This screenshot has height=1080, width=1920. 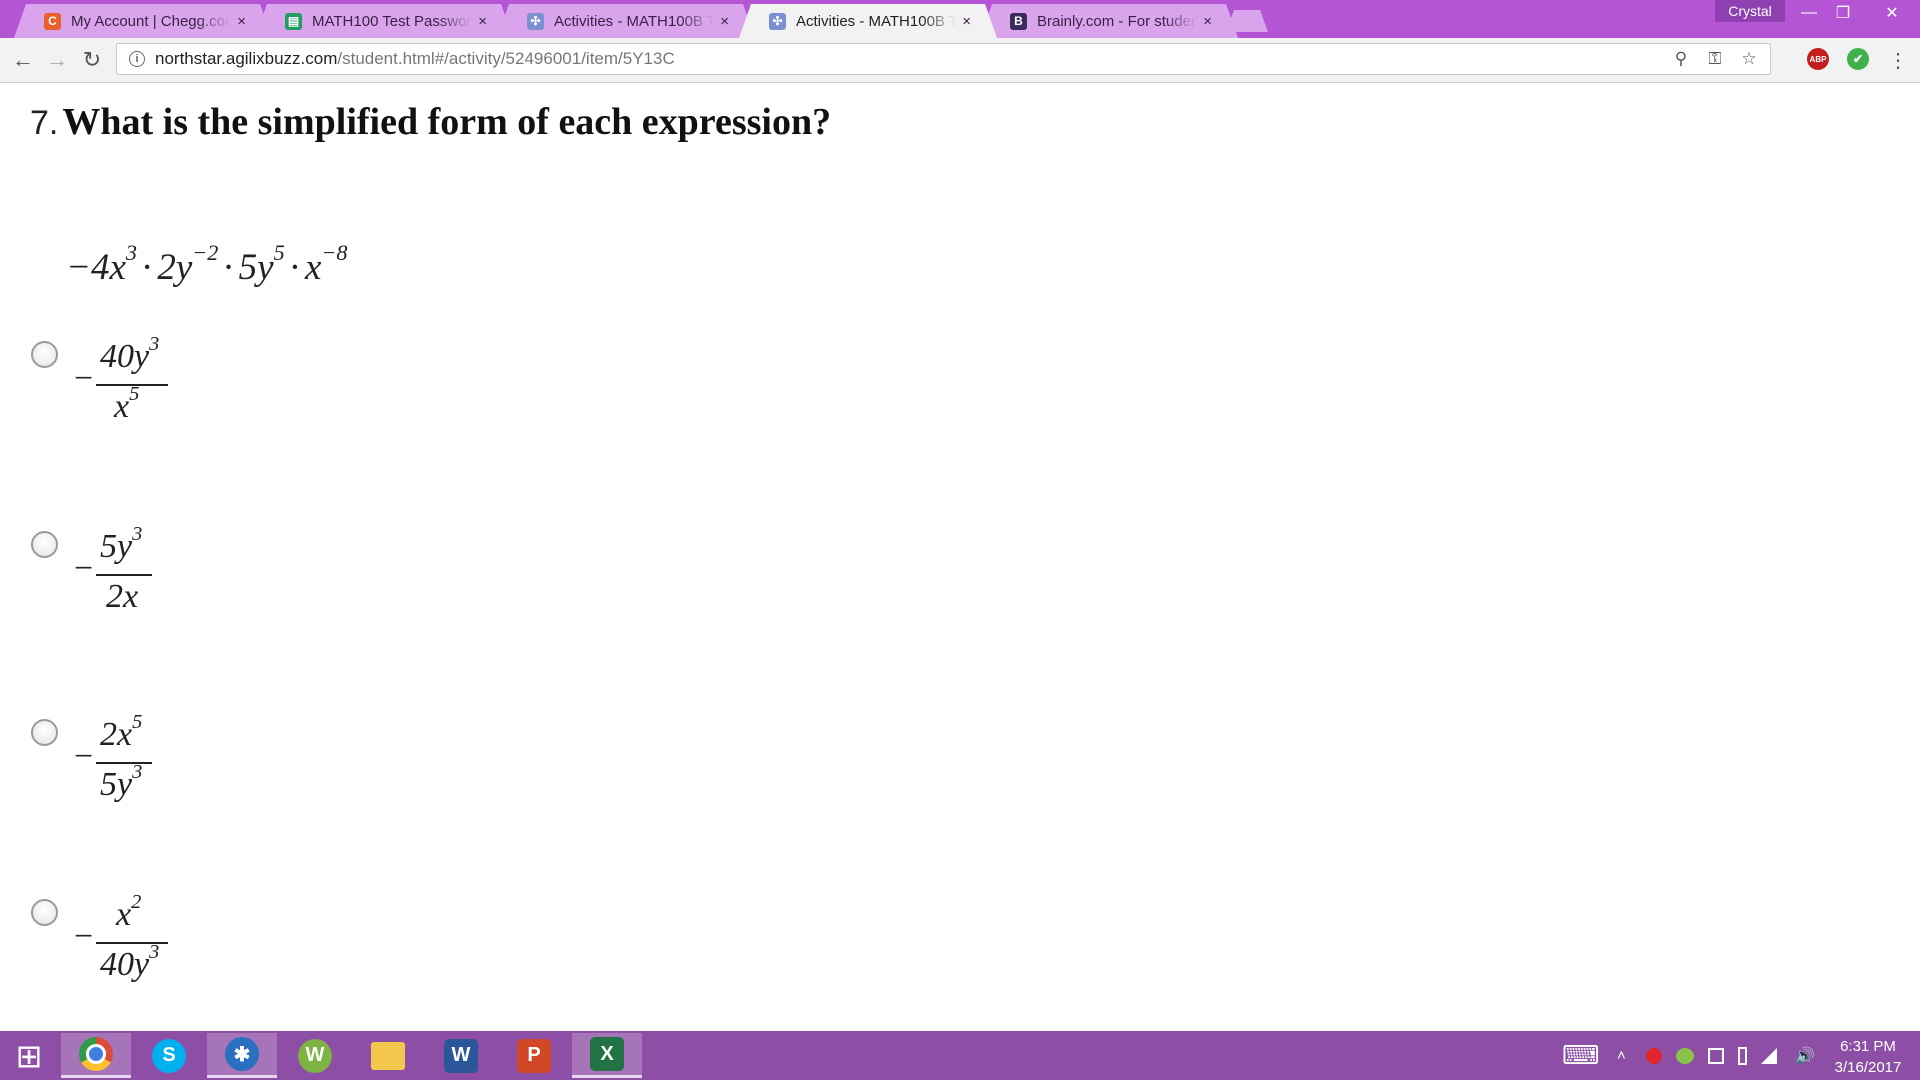 I want to click on expression-term: −4x, so click(x=96, y=267).